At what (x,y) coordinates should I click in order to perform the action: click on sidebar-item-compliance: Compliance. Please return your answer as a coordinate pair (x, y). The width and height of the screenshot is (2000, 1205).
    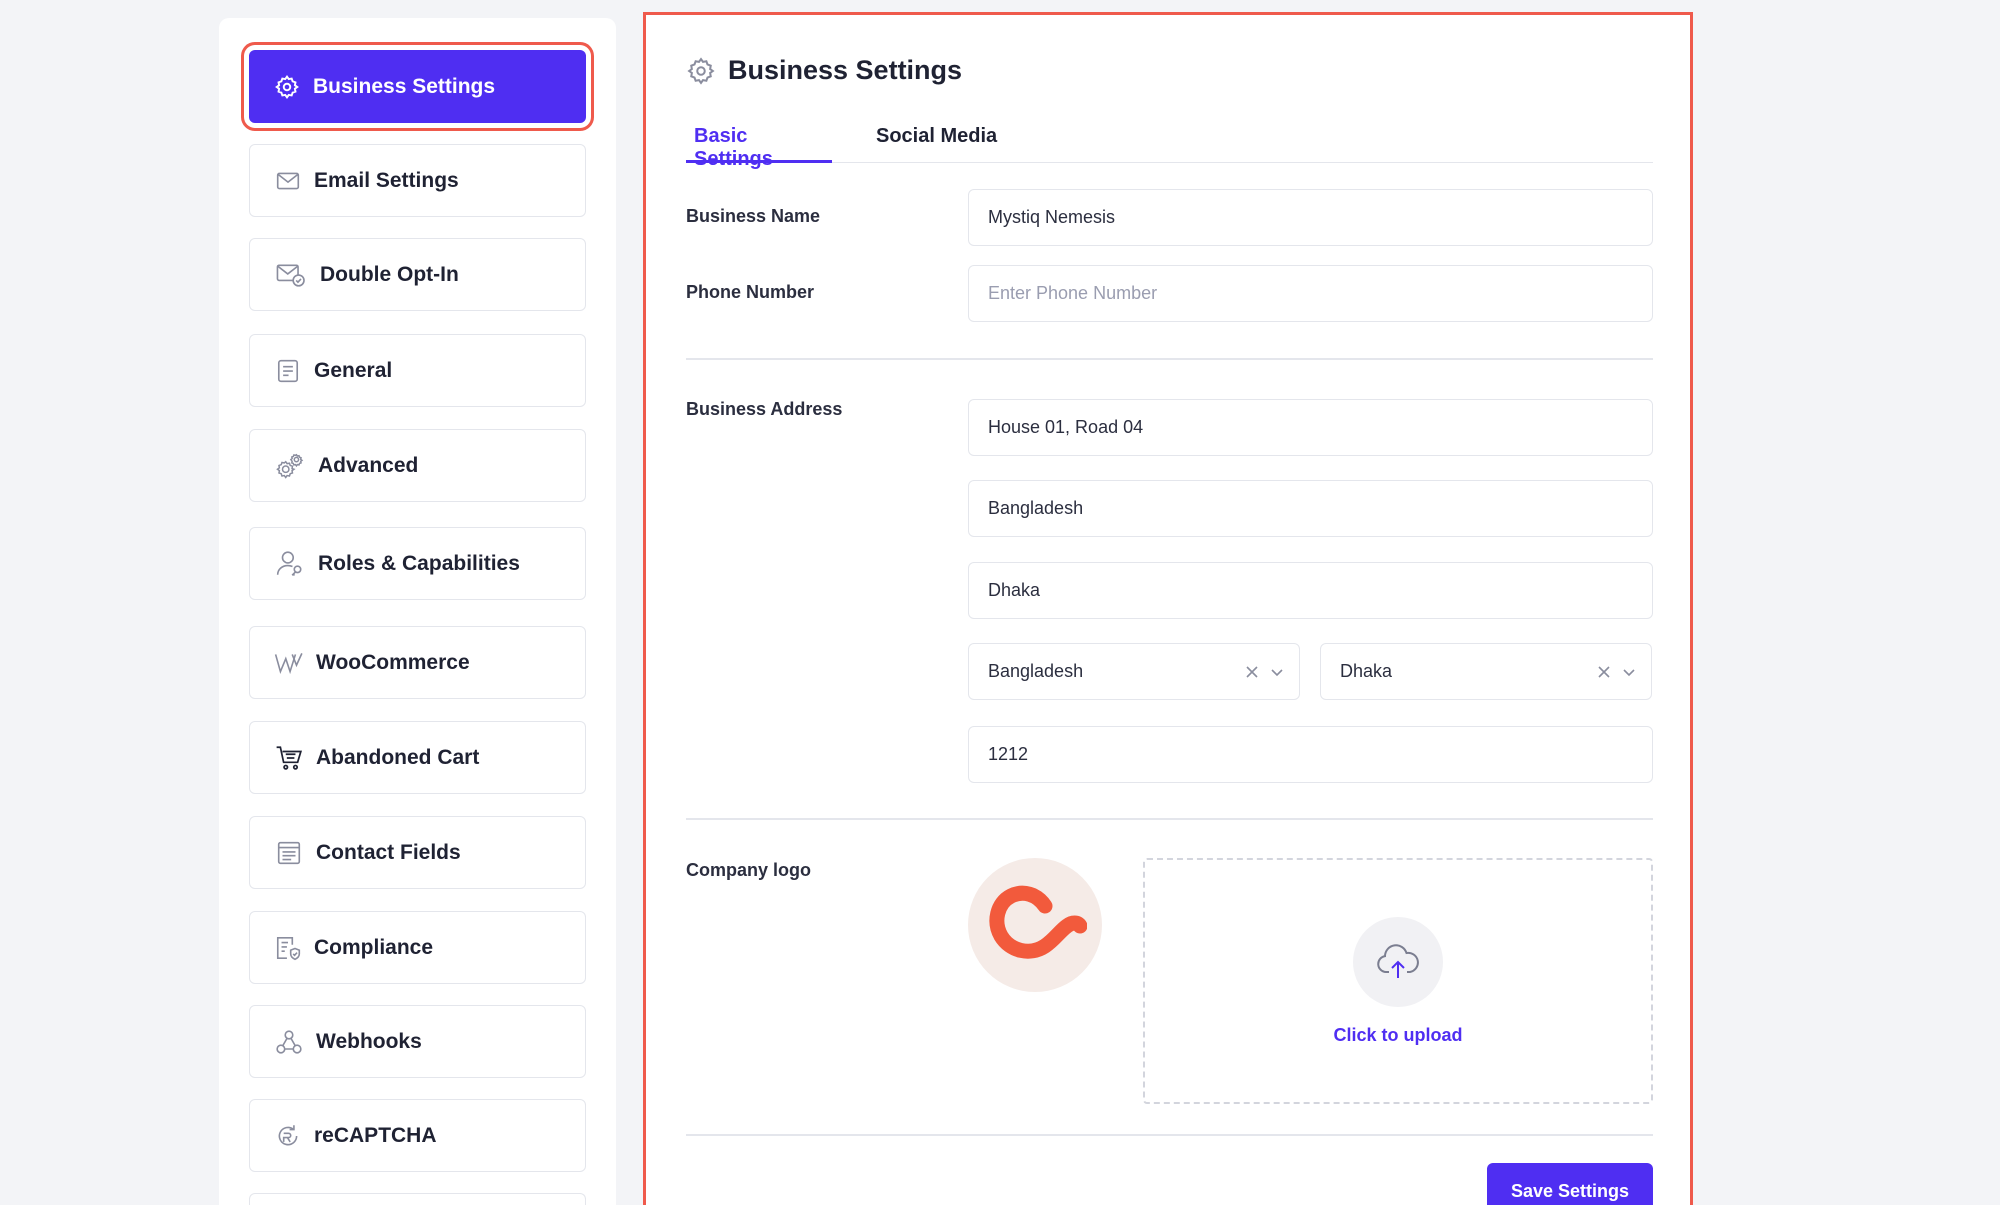
    Looking at the image, I should click on (417, 947).